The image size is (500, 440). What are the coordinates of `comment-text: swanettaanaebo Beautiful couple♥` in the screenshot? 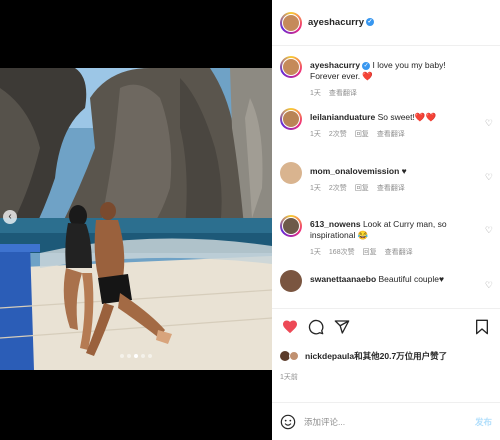 It's located at (393, 279).